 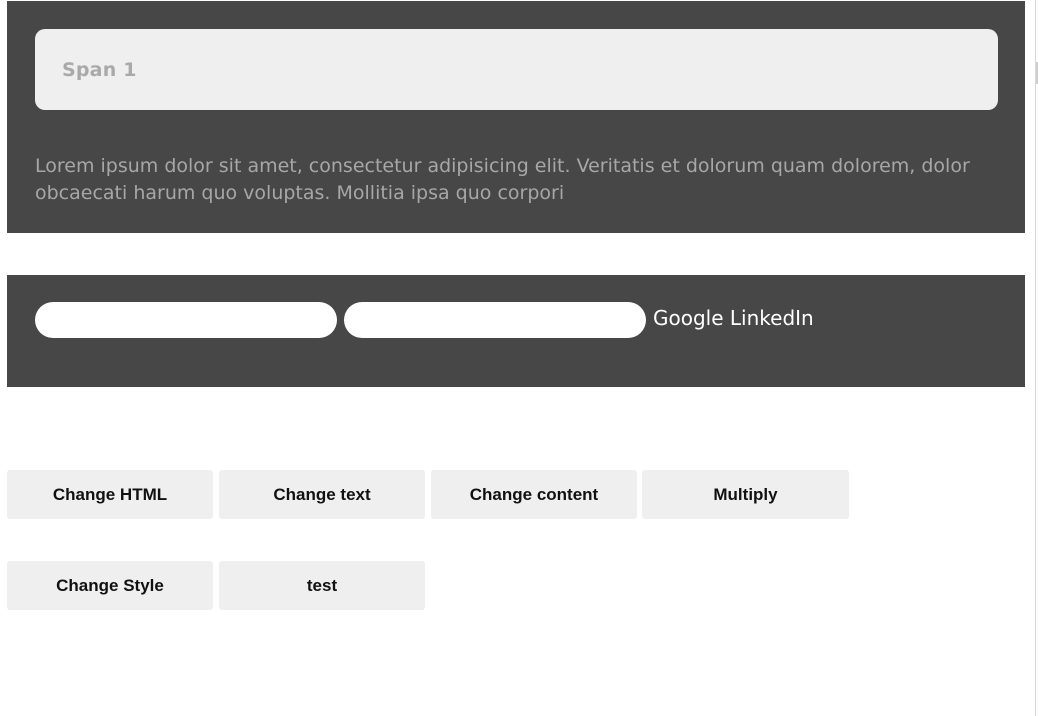 What do you see at coordinates (745, 494) in the screenshot?
I see `multiply-button: Multiply` at bounding box center [745, 494].